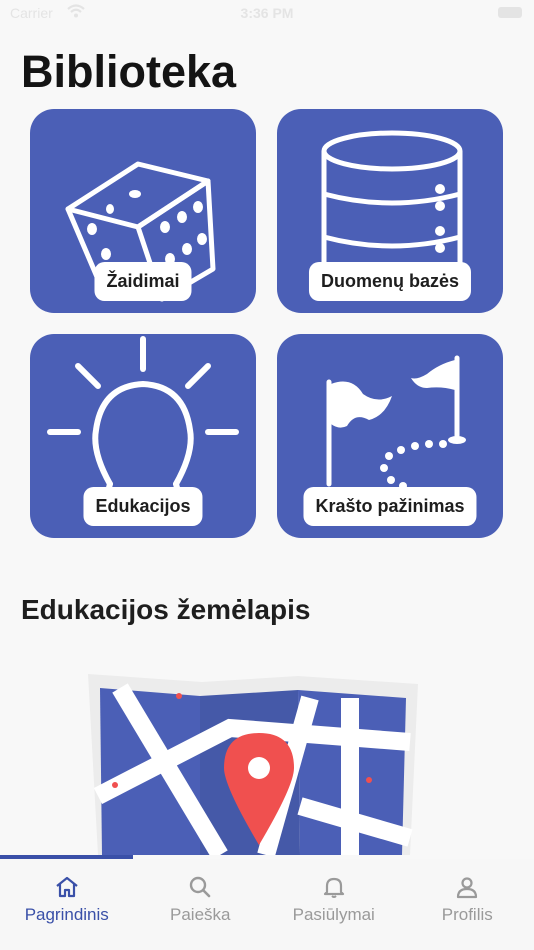  What do you see at coordinates (200, 887) in the screenshot?
I see `search-icon` at bounding box center [200, 887].